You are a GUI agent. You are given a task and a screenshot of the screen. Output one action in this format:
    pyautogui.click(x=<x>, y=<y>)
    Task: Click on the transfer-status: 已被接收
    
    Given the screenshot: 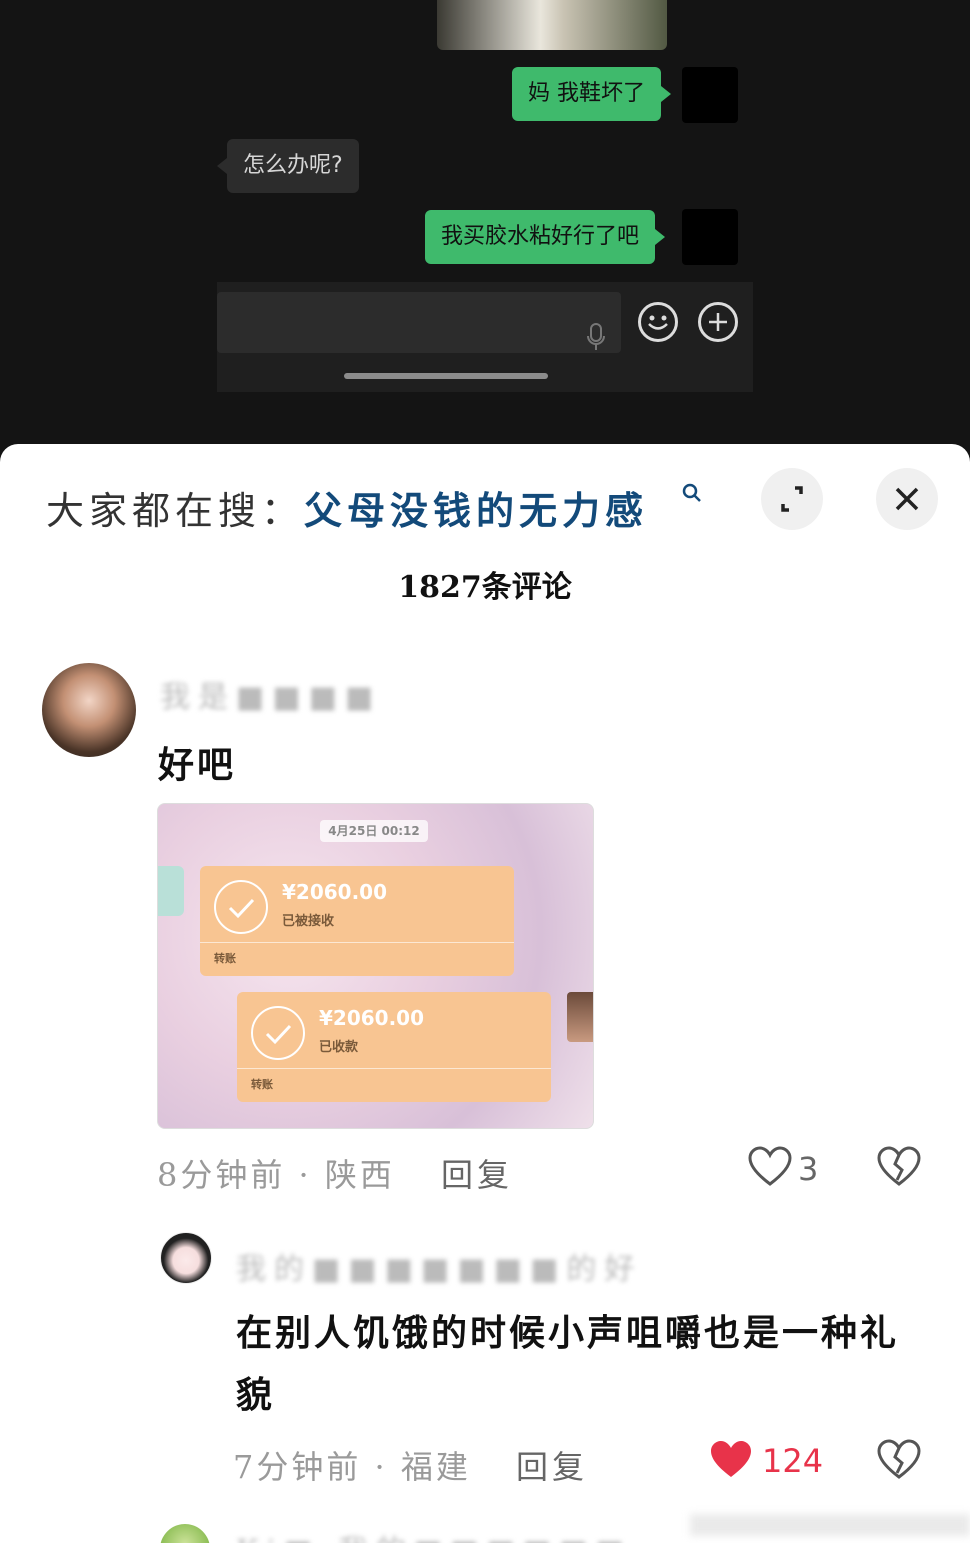 What is the action you would take?
    pyautogui.click(x=308, y=921)
    